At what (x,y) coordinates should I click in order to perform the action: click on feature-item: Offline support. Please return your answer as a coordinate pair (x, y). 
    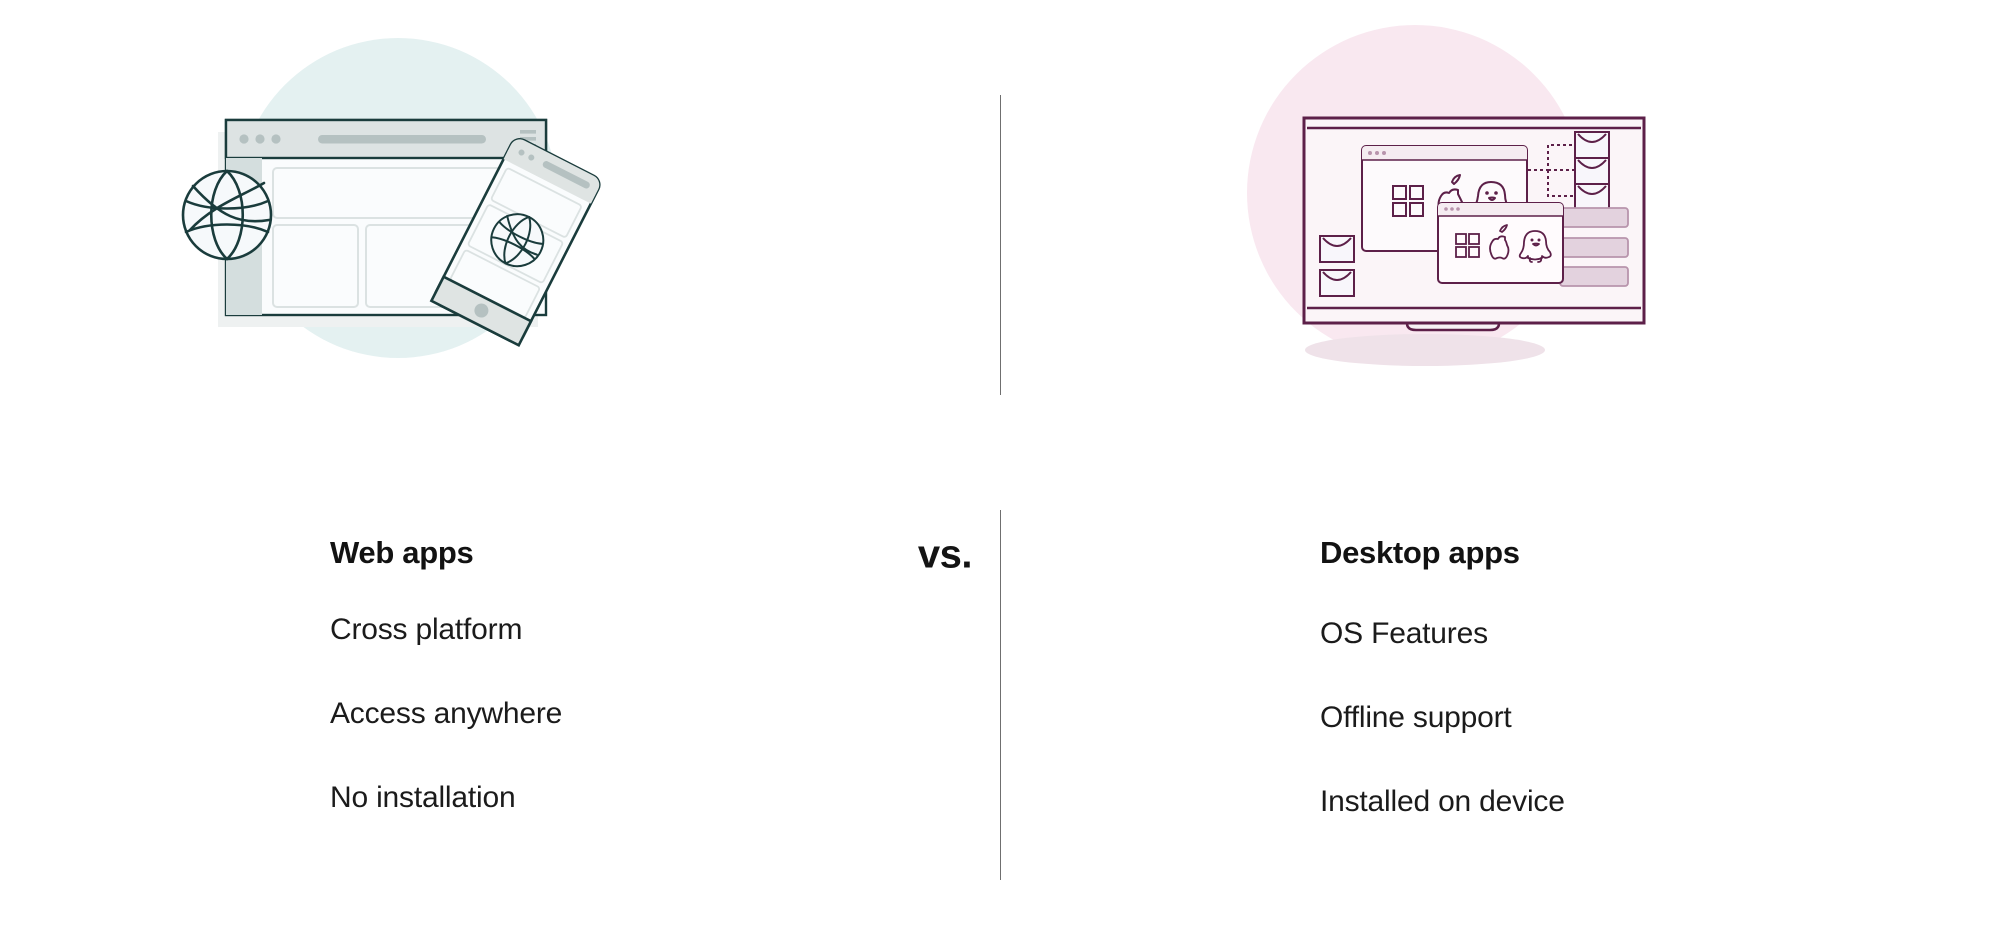
    Looking at the image, I should click on (1416, 717).